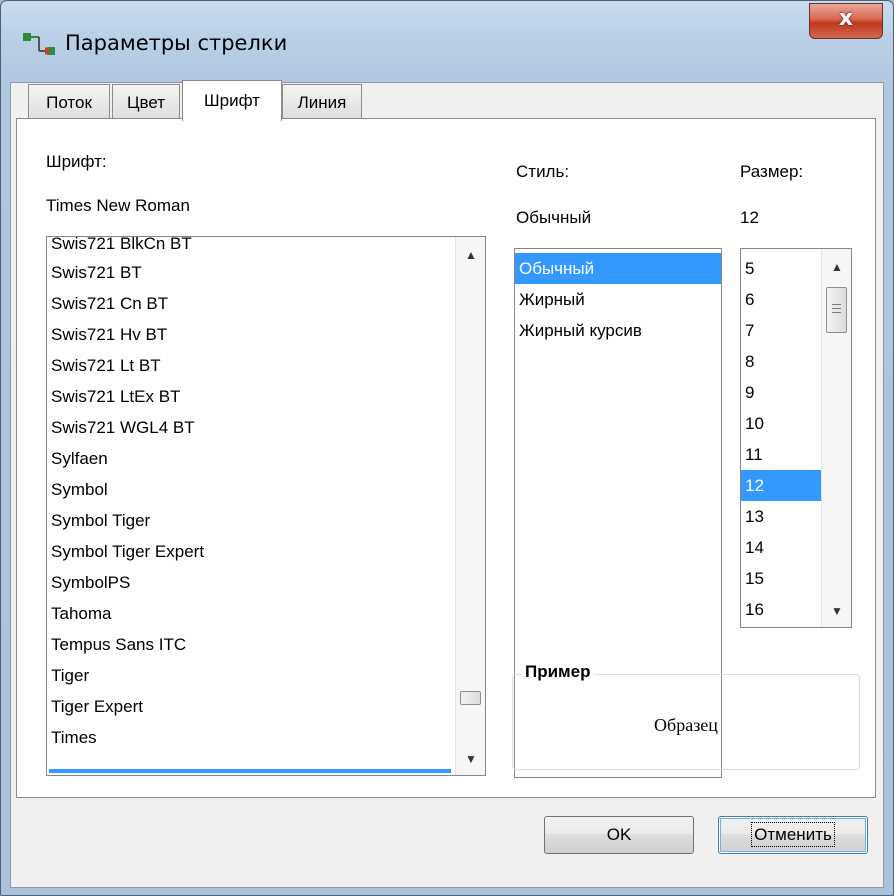 This screenshot has height=896, width=894. What do you see at coordinates (543, 171) in the screenshot?
I see `style-label: Стиль:` at bounding box center [543, 171].